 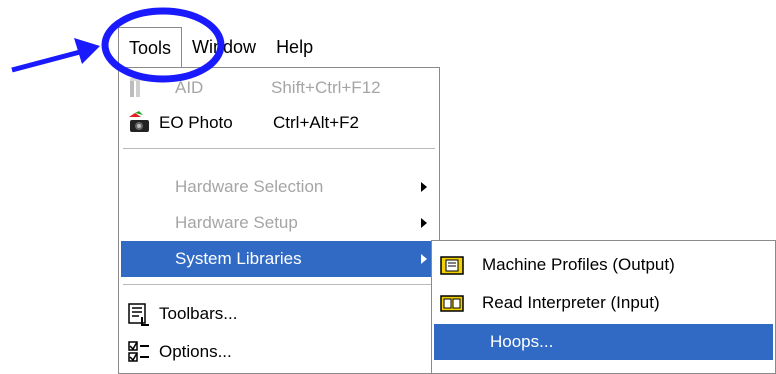 What do you see at coordinates (139, 121) in the screenshot?
I see `camera-icon` at bounding box center [139, 121].